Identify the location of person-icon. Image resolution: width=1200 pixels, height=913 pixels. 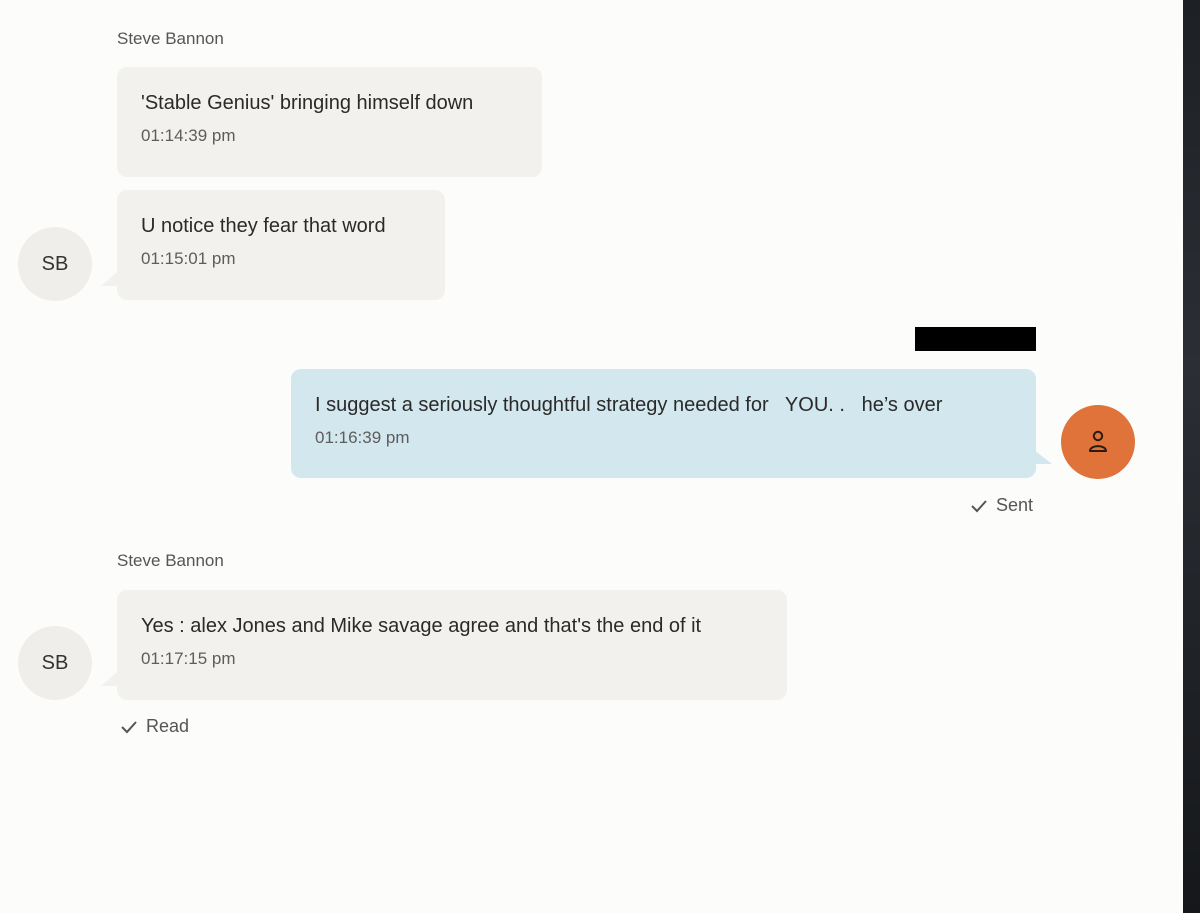
(1098, 441).